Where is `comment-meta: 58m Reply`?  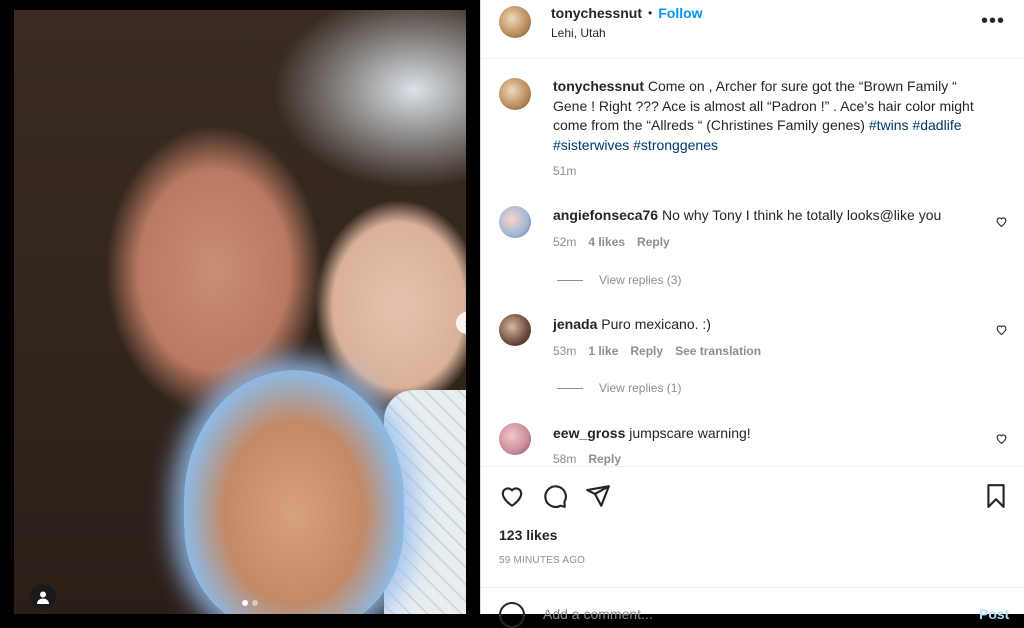 comment-meta: 58m Reply is located at coordinates (587, 459).